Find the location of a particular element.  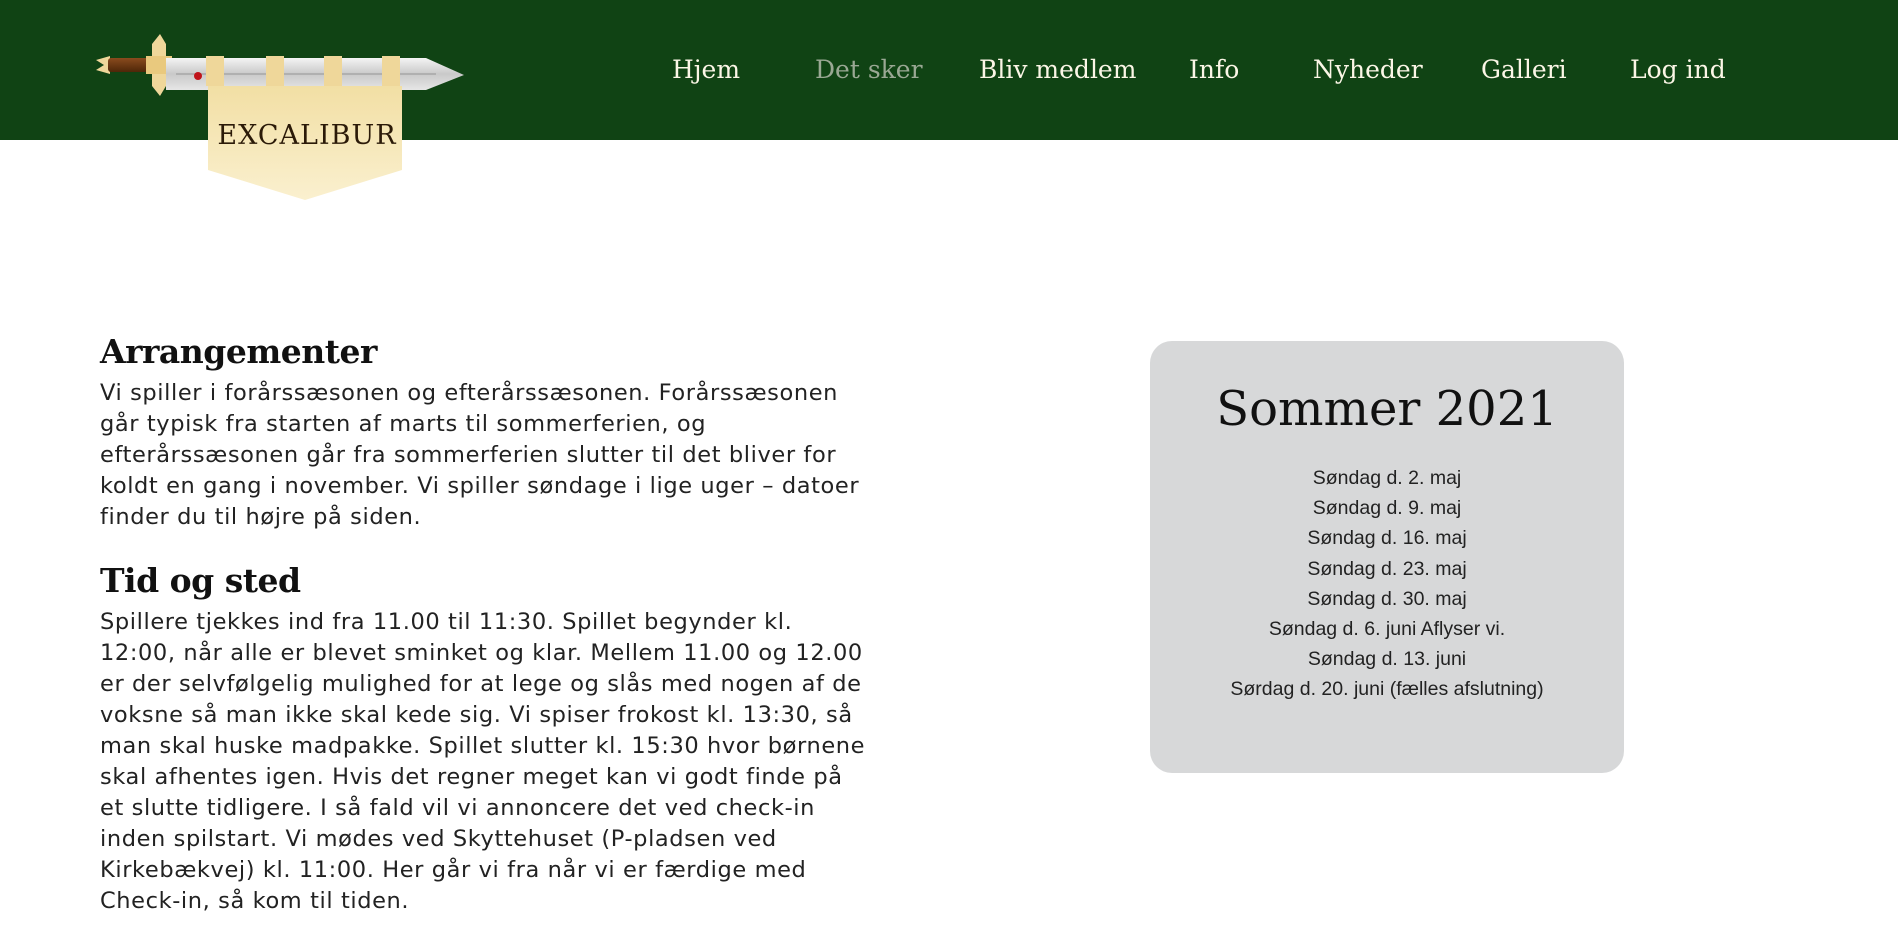

schedule-title: Sommer 2021 is located at coordinates (1387, 409).